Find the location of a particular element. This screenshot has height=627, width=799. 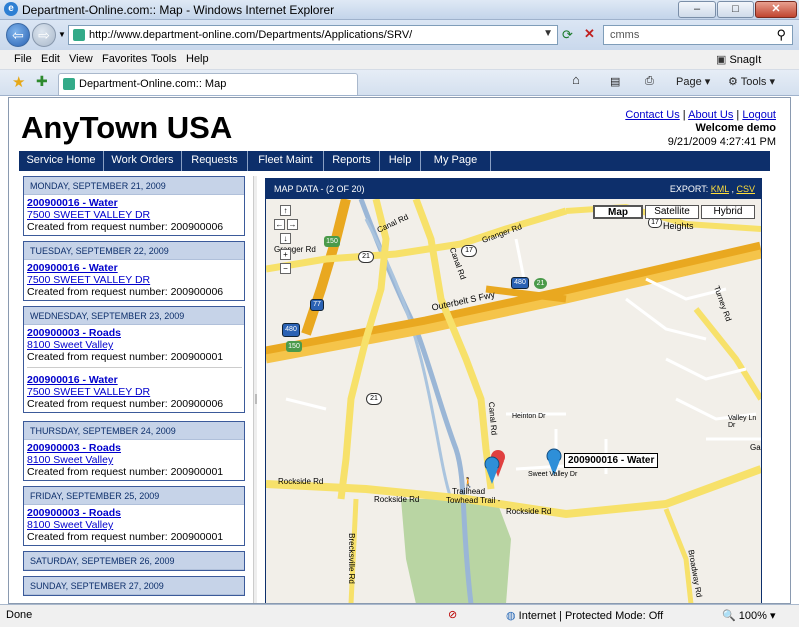

entry-divider is located at coordinates (134, 367).